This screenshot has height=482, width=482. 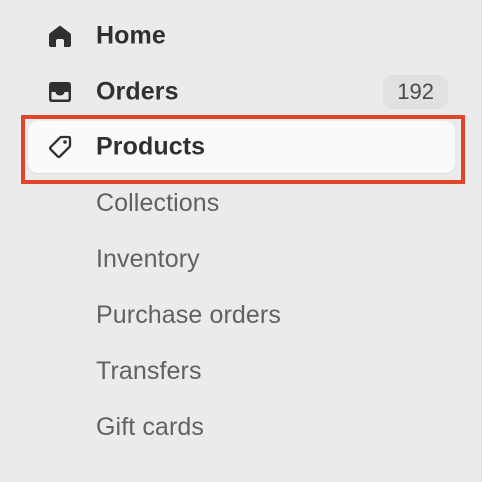 What do you see at coordinates (241, 36) in the screenshot?
I see `nav-item-home: Home` at bounding box center [241, 36].